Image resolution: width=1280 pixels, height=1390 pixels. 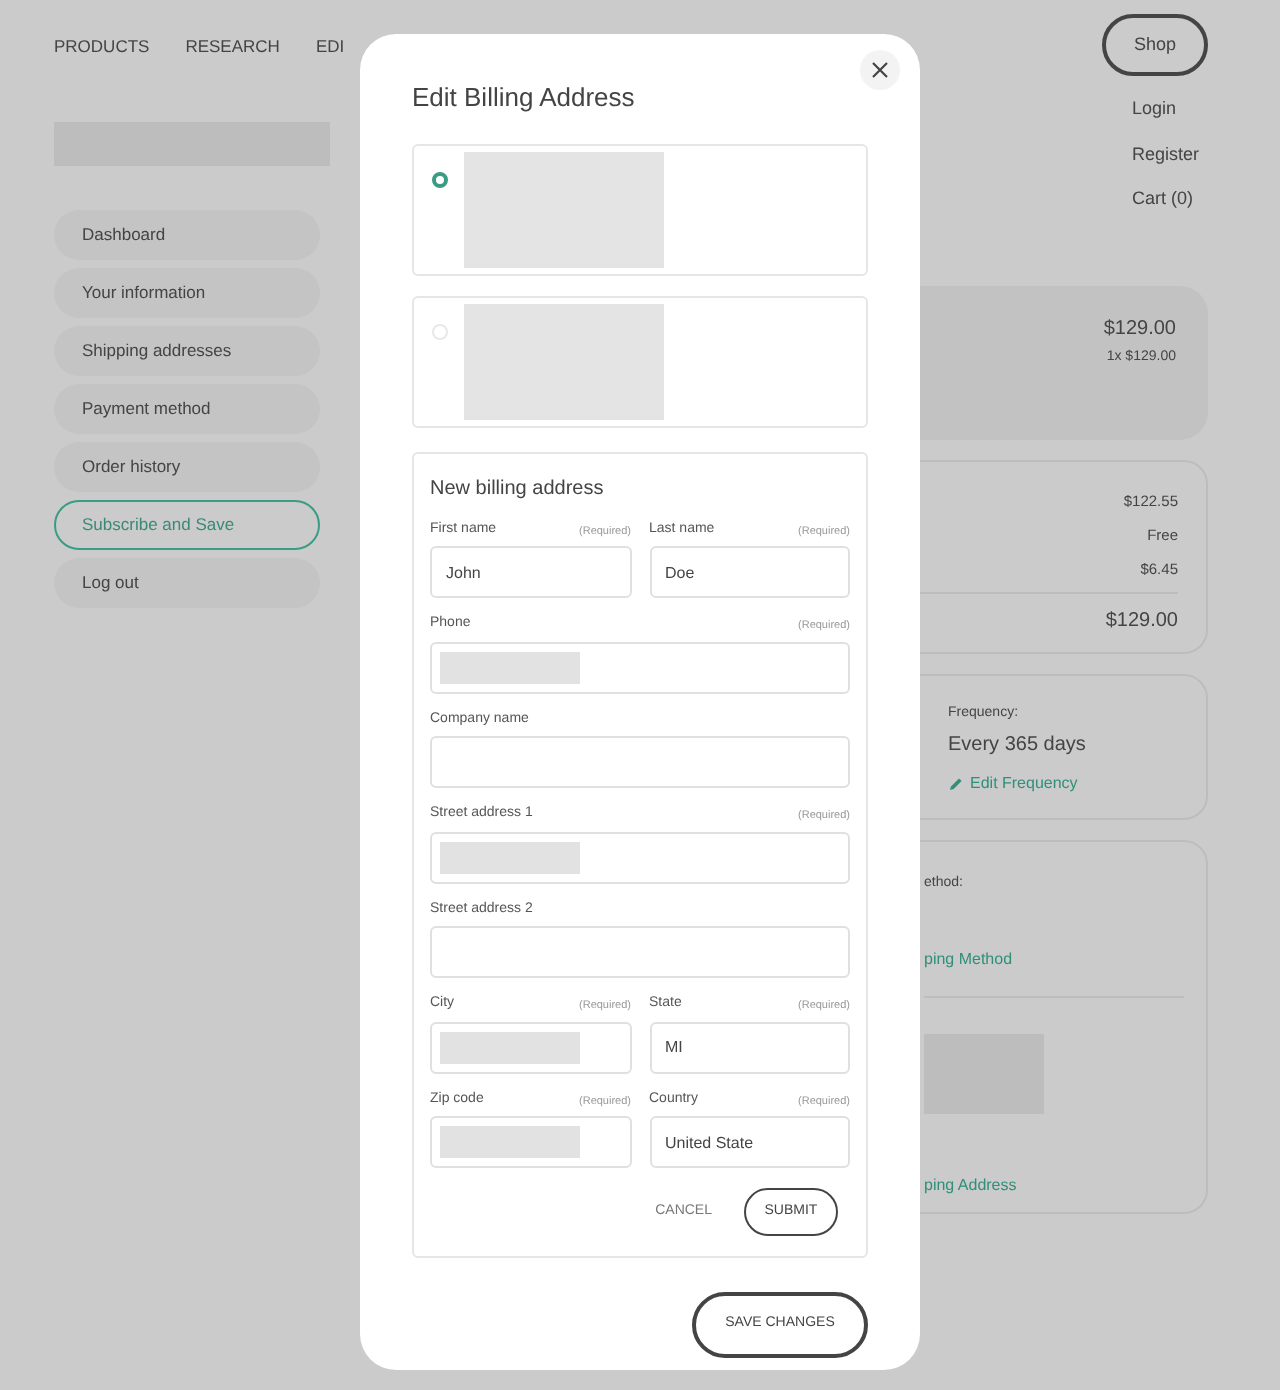 I want to click on sidebar-item: Your information, so click(x=187, y=292).